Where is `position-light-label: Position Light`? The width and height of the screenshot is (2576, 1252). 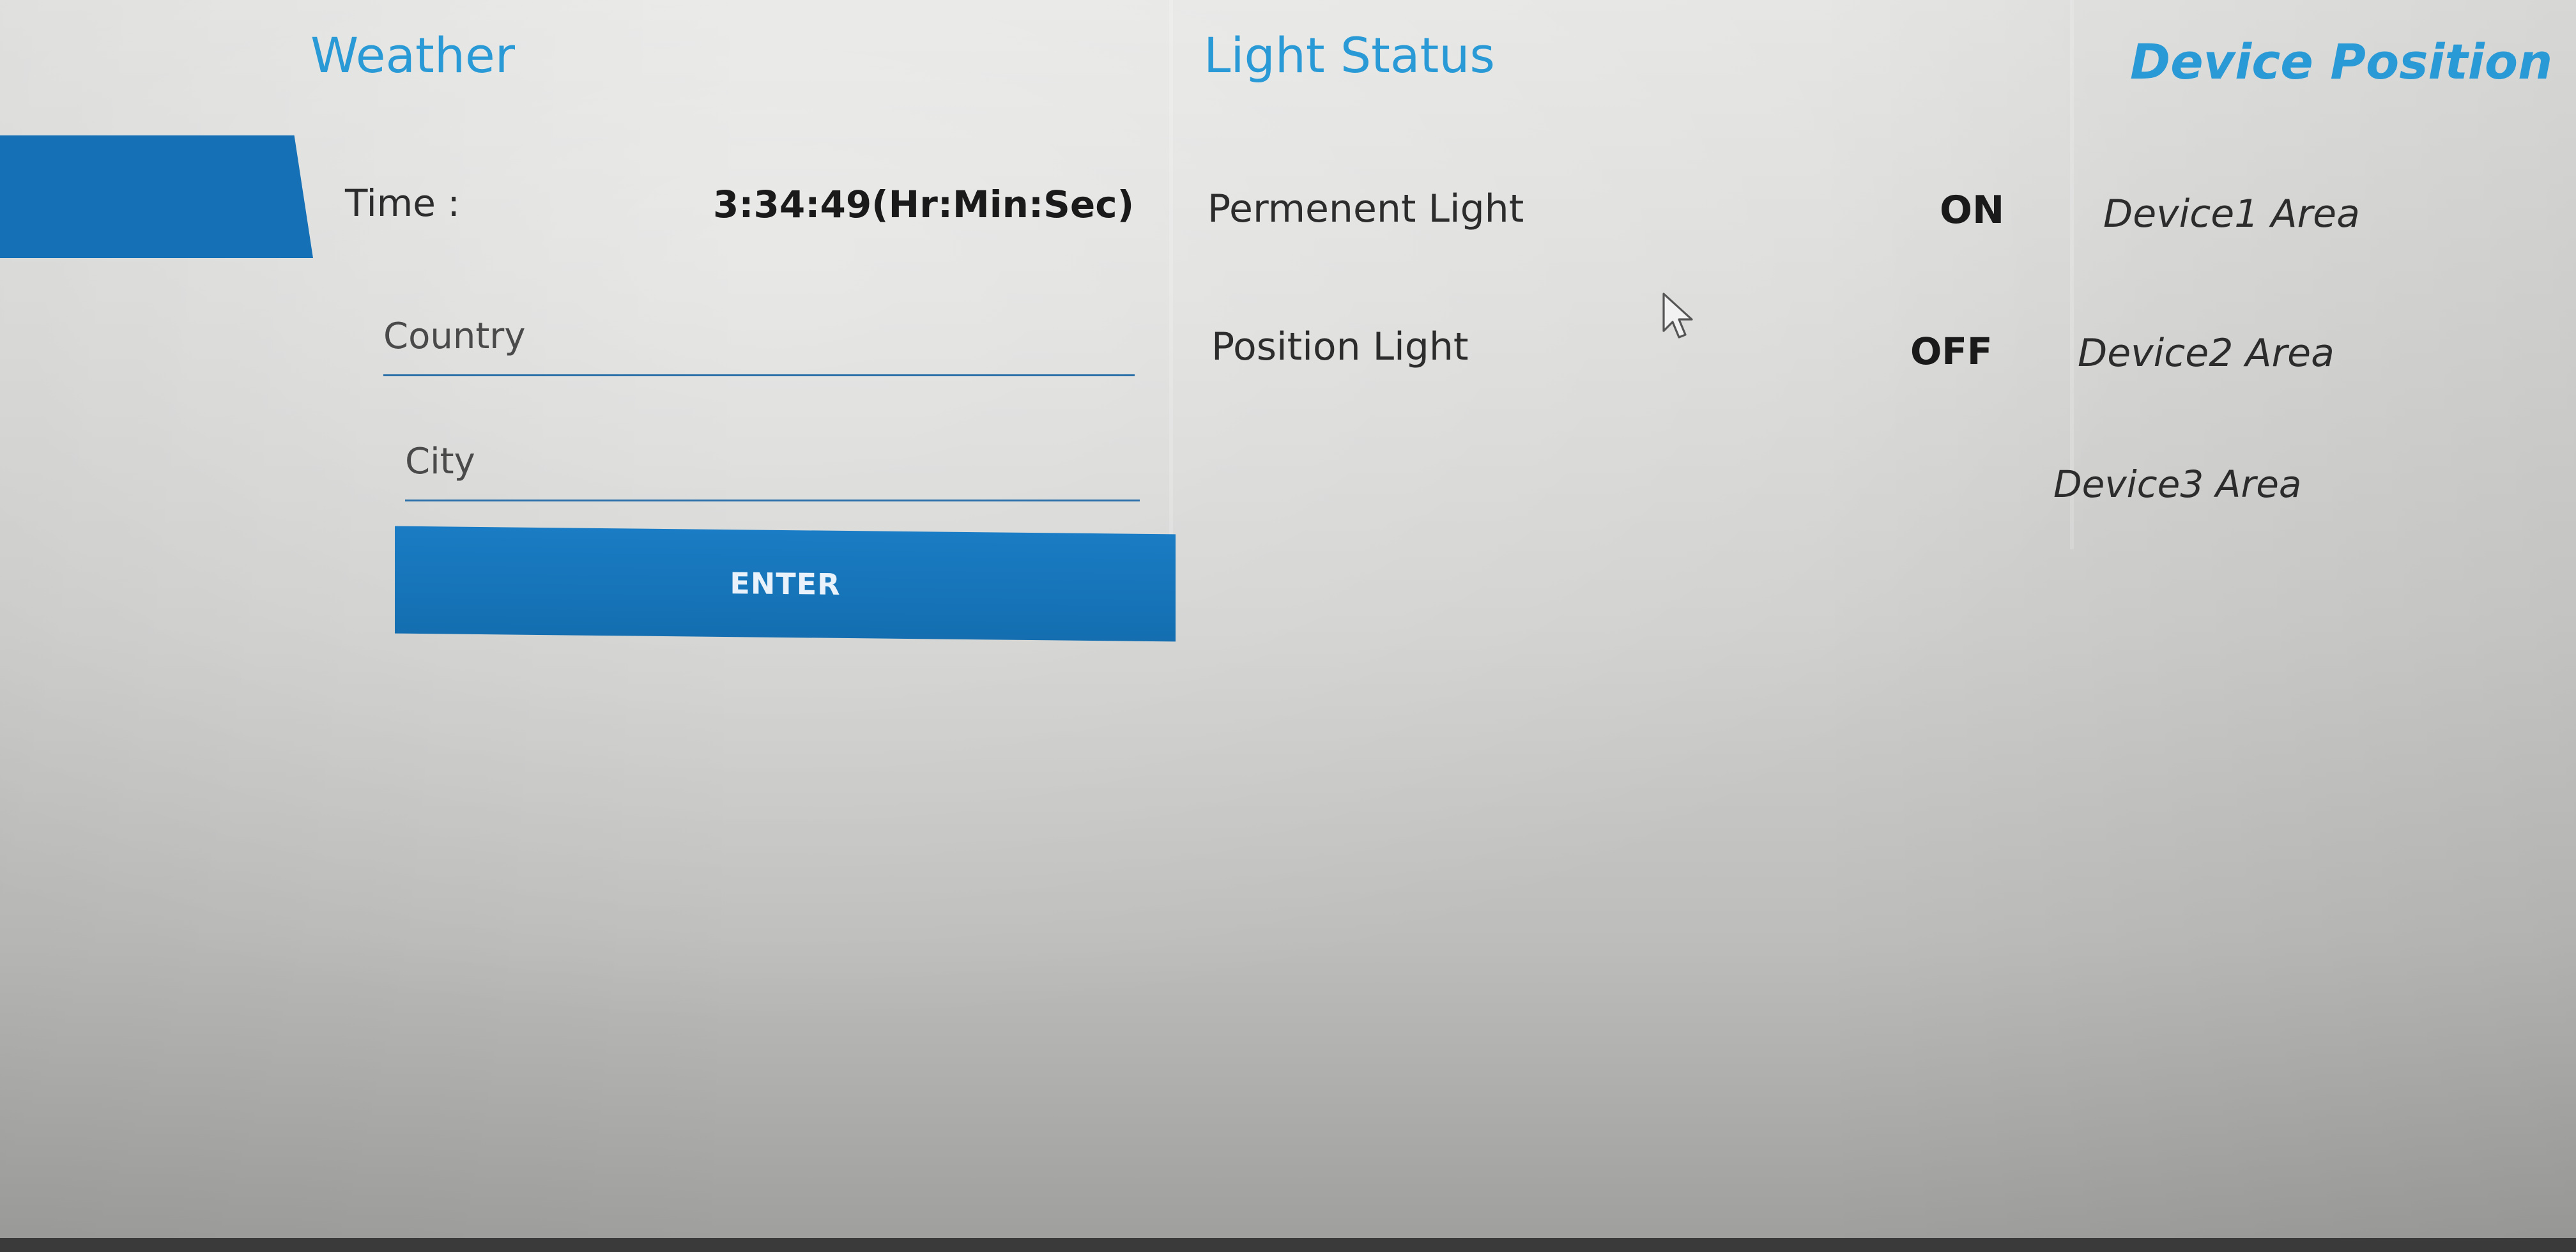
position-light-label: Position Light is located at coordinates (1340, 346).